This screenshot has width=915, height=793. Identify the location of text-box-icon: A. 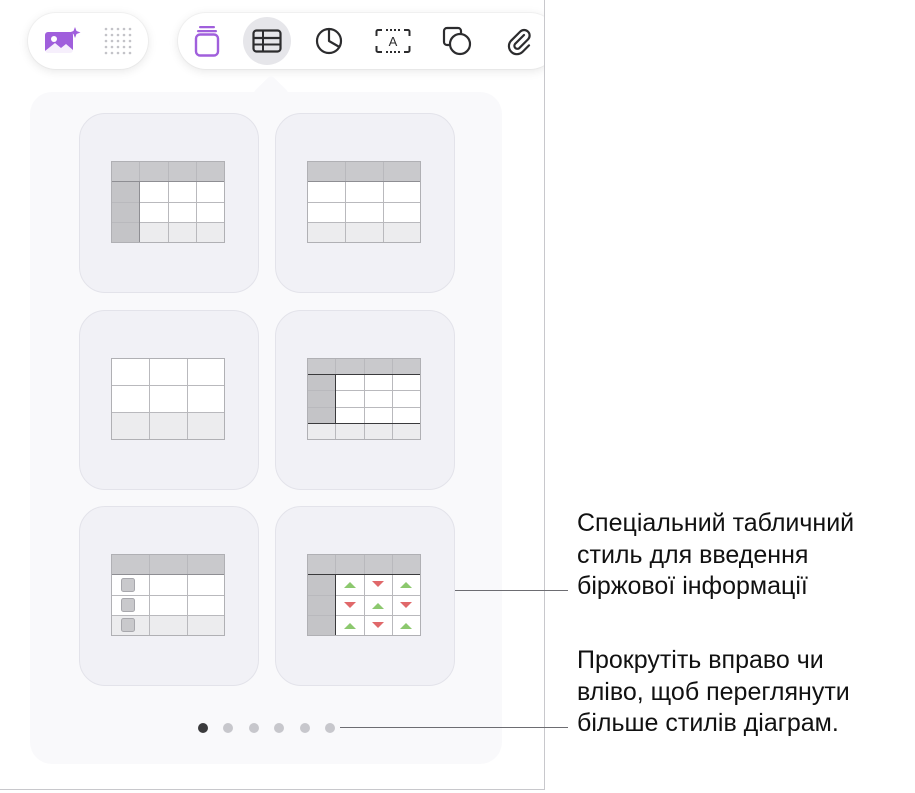
(393, 41).